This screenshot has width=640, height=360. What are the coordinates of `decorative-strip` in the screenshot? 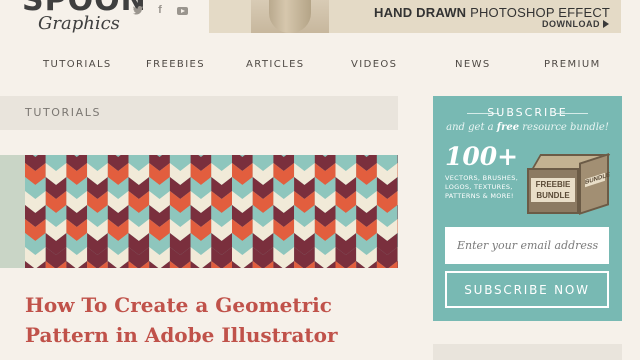 It's located at (12, 211).